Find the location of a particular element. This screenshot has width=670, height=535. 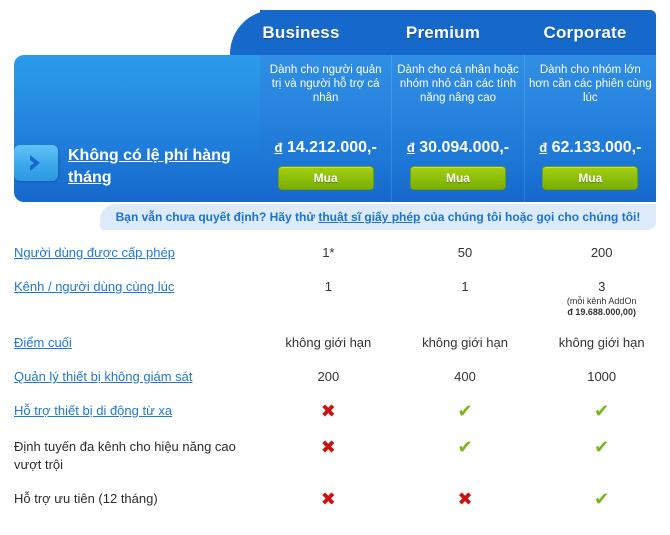

price-amount: 14.212.000,- is located at coordinates (331, 147).